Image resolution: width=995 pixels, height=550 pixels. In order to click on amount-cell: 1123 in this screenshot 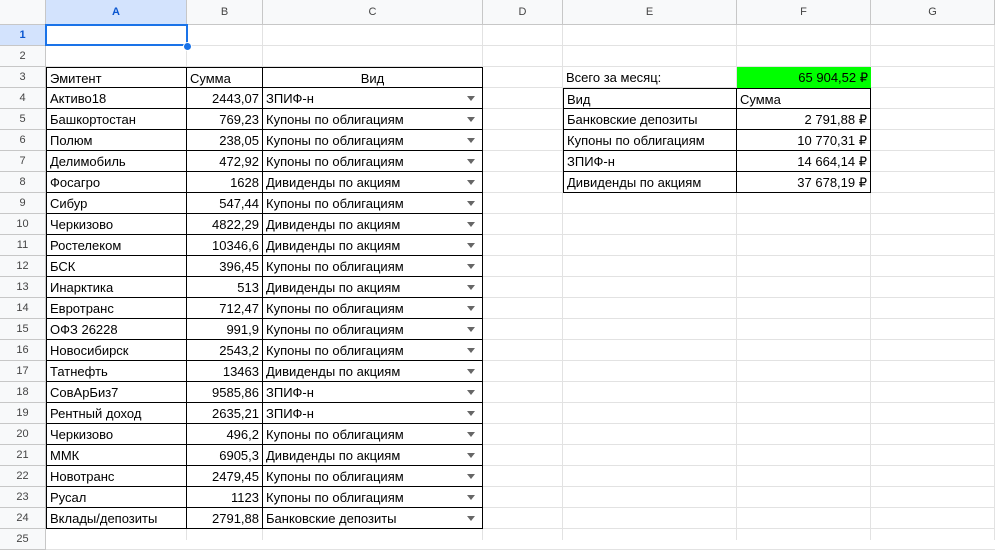, I will do `click(225, 497)`.